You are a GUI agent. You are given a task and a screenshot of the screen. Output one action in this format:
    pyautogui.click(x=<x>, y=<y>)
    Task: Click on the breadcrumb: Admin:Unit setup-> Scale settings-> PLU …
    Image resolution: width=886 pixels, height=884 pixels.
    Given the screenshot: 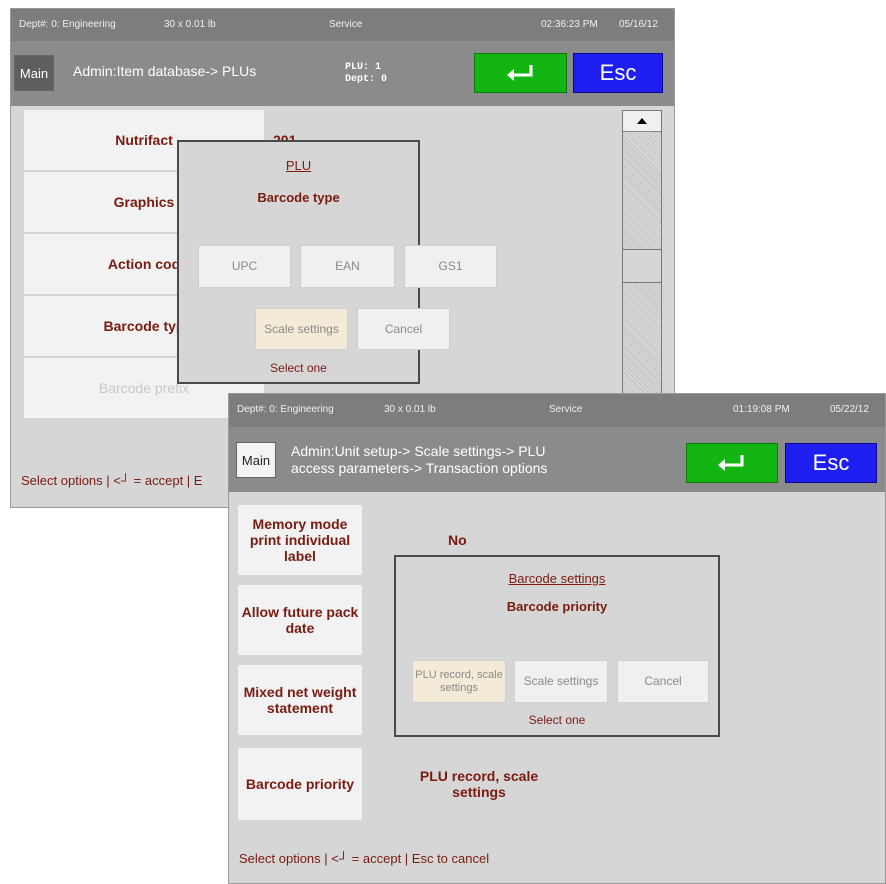 What is the action you would take?
    pyautogui.click(x=419, y=460)
    